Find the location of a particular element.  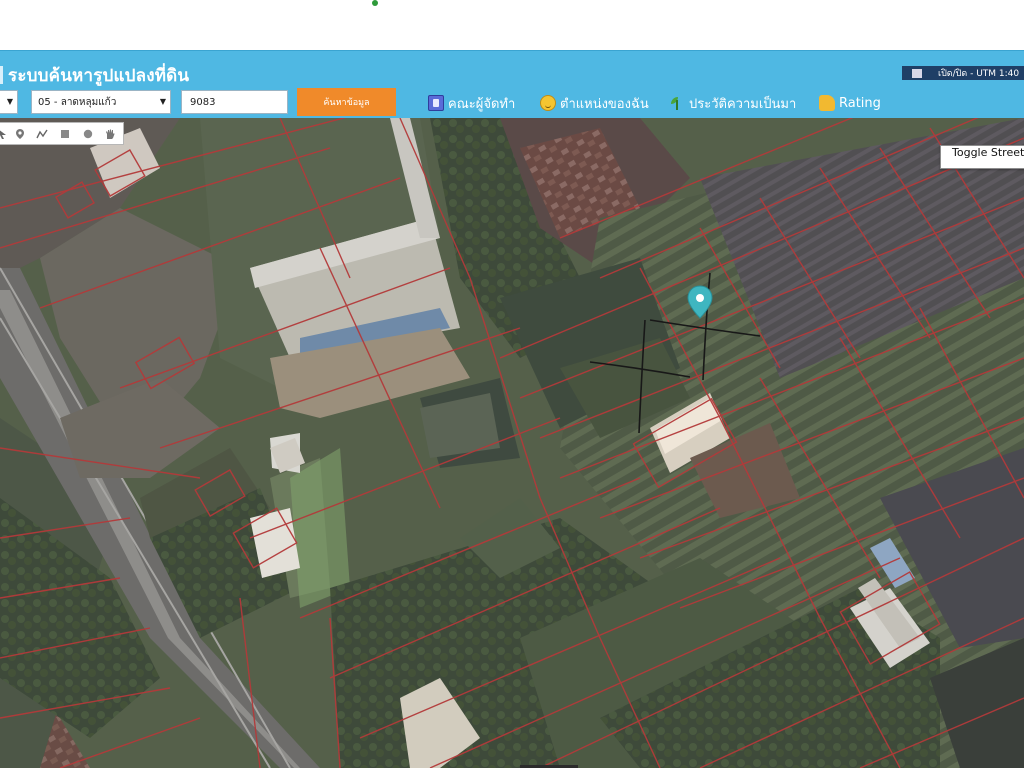

toggle-street-view-label: Toggle Street V is located at coordinates (988, 152).